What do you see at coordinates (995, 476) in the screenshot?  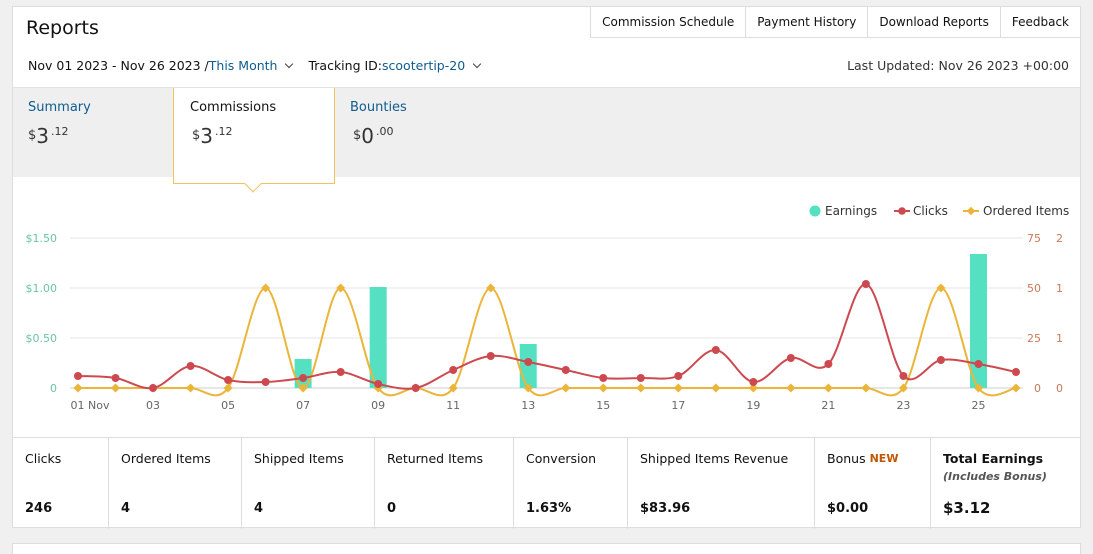 I see `metric-sublabel: (Includes Bonus)` at bounding box center [995, 476].